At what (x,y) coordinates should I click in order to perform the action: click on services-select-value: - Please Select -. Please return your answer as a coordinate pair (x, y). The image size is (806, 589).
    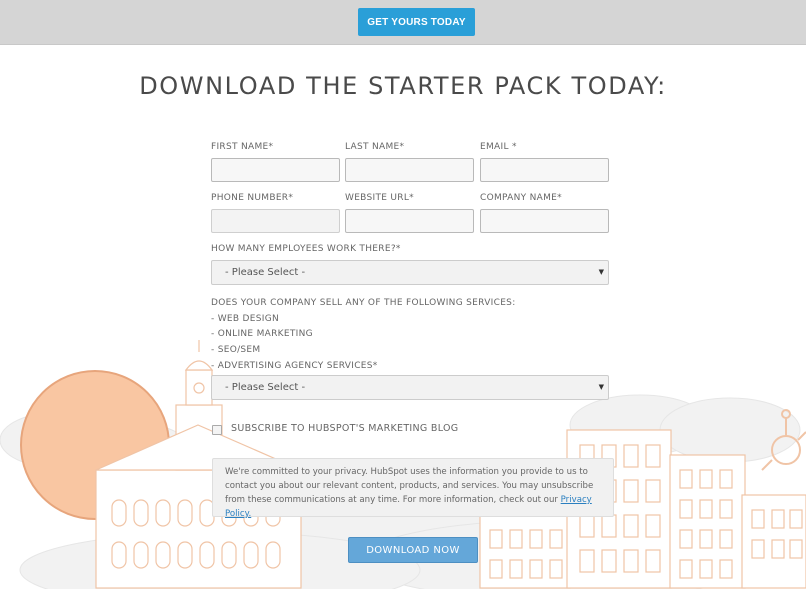
    Looking at the image, I should click on (265, 387).